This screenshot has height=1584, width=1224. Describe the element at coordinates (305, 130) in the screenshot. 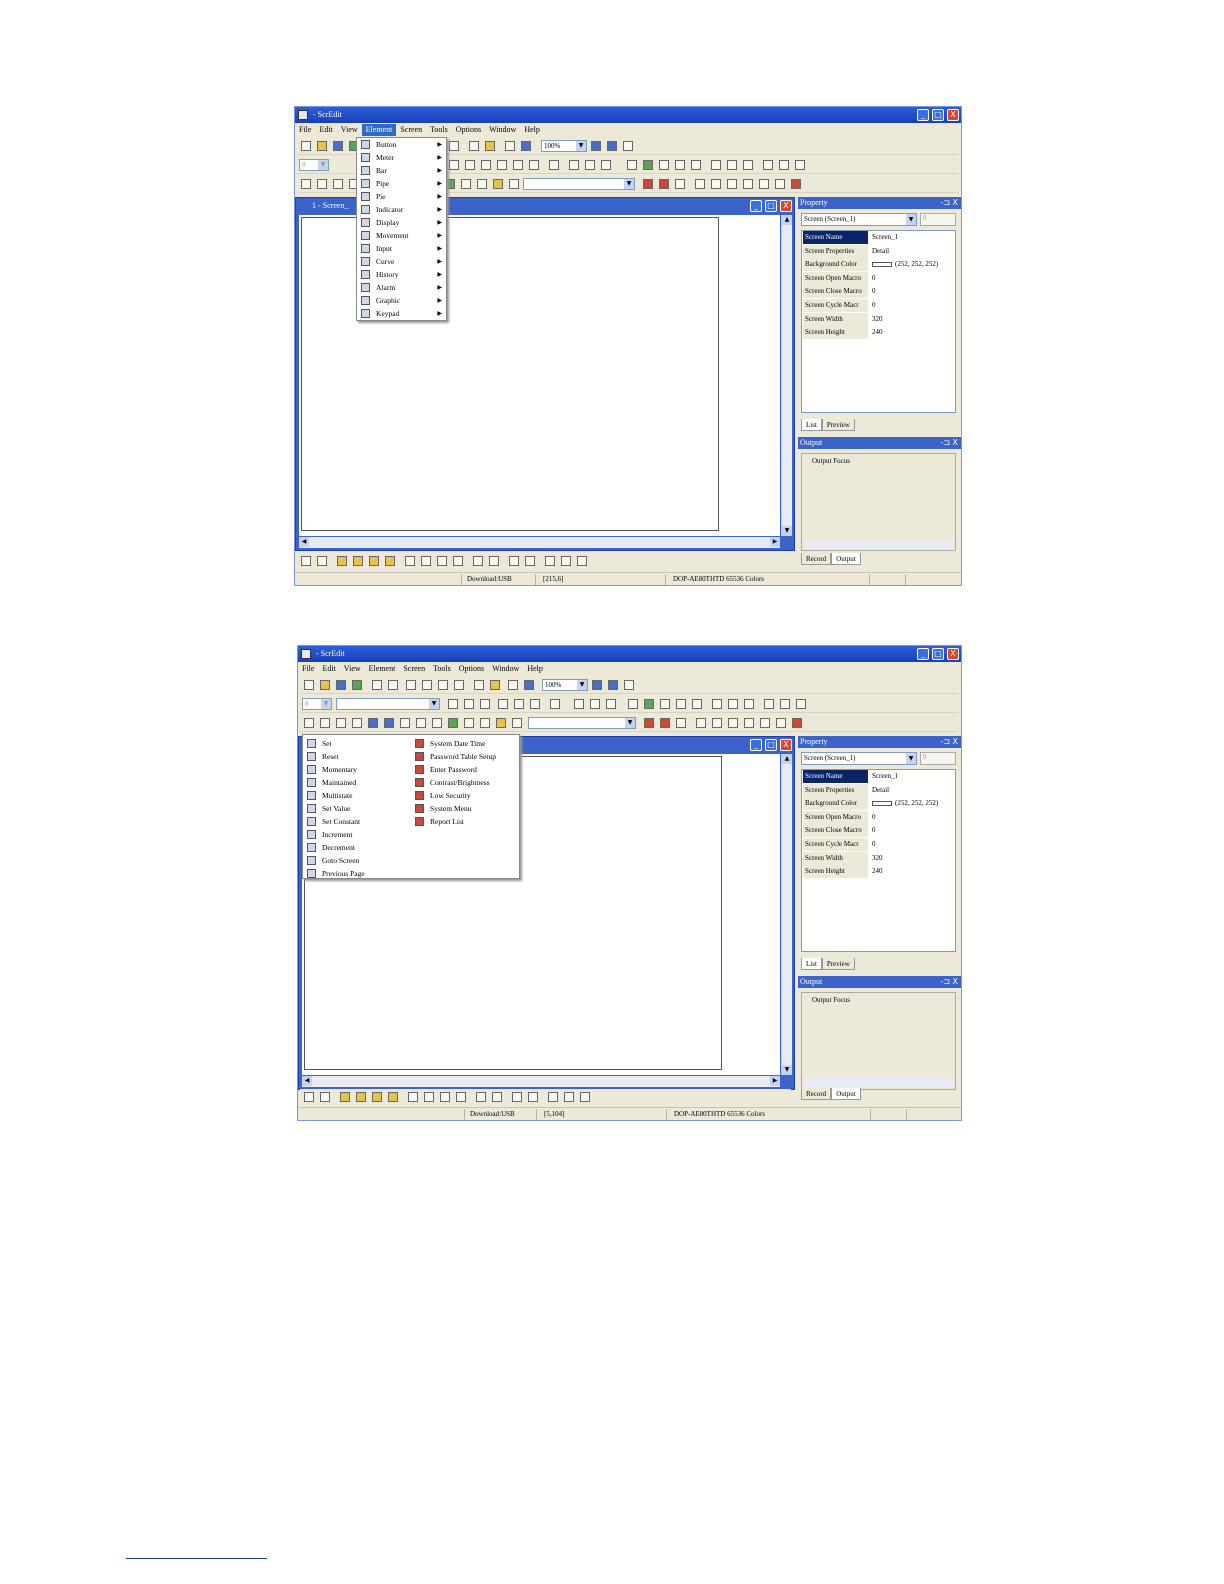

I see `menu-file: File` at that location.